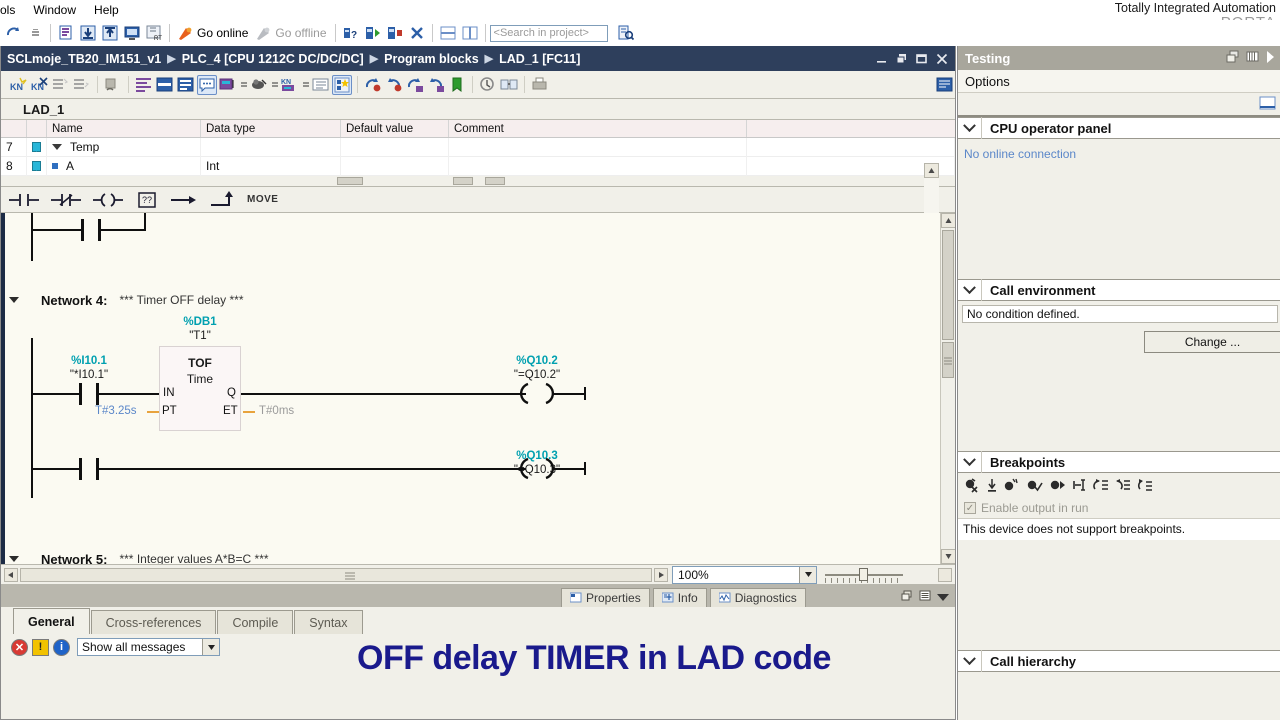 Image resolution: width=1280 pixels, height=720 pixels. What do you see at coordinates (14, 559) in the screenshot?
I see `network-collapse-caret-icon` at bounding box center [14, 559].